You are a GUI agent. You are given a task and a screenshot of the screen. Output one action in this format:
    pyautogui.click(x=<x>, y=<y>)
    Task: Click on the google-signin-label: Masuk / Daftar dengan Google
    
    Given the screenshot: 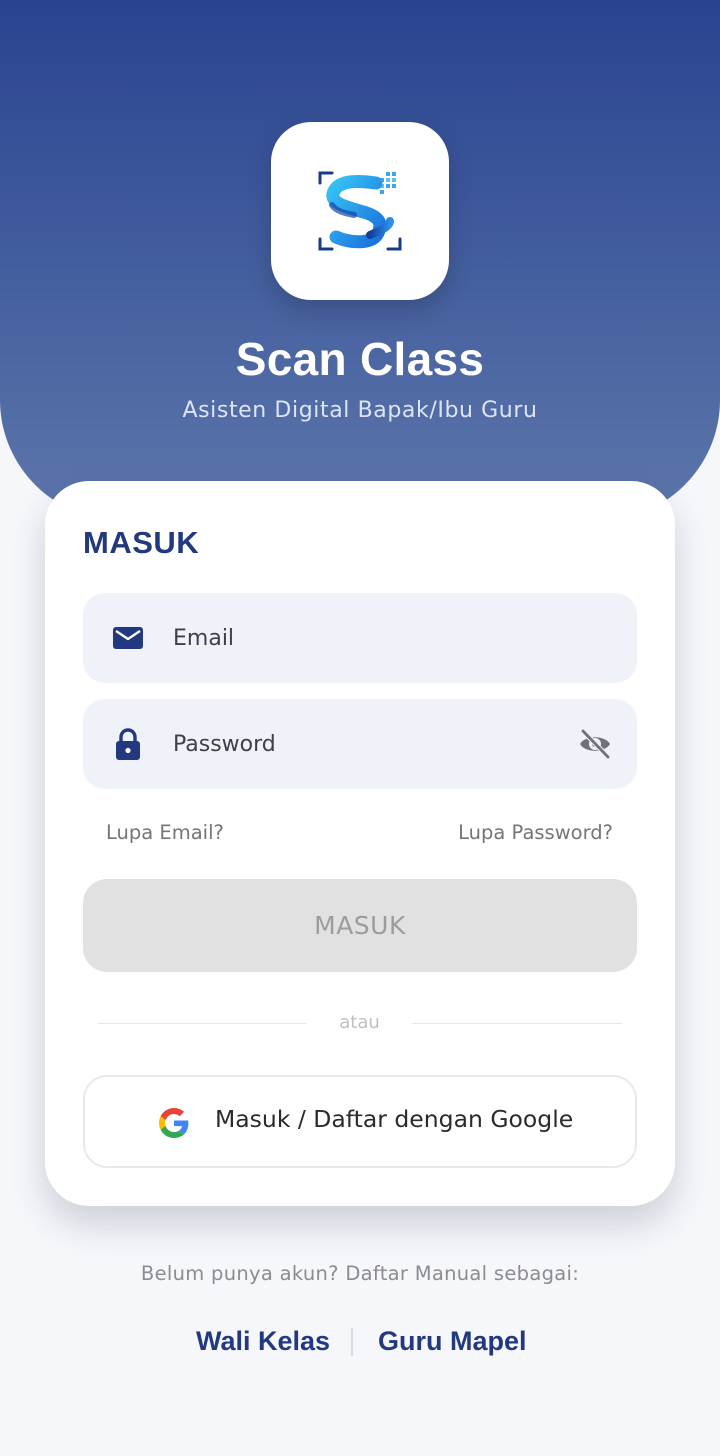 What is the action you would take?
    pyautogui.click(x=394, y=1119)
    